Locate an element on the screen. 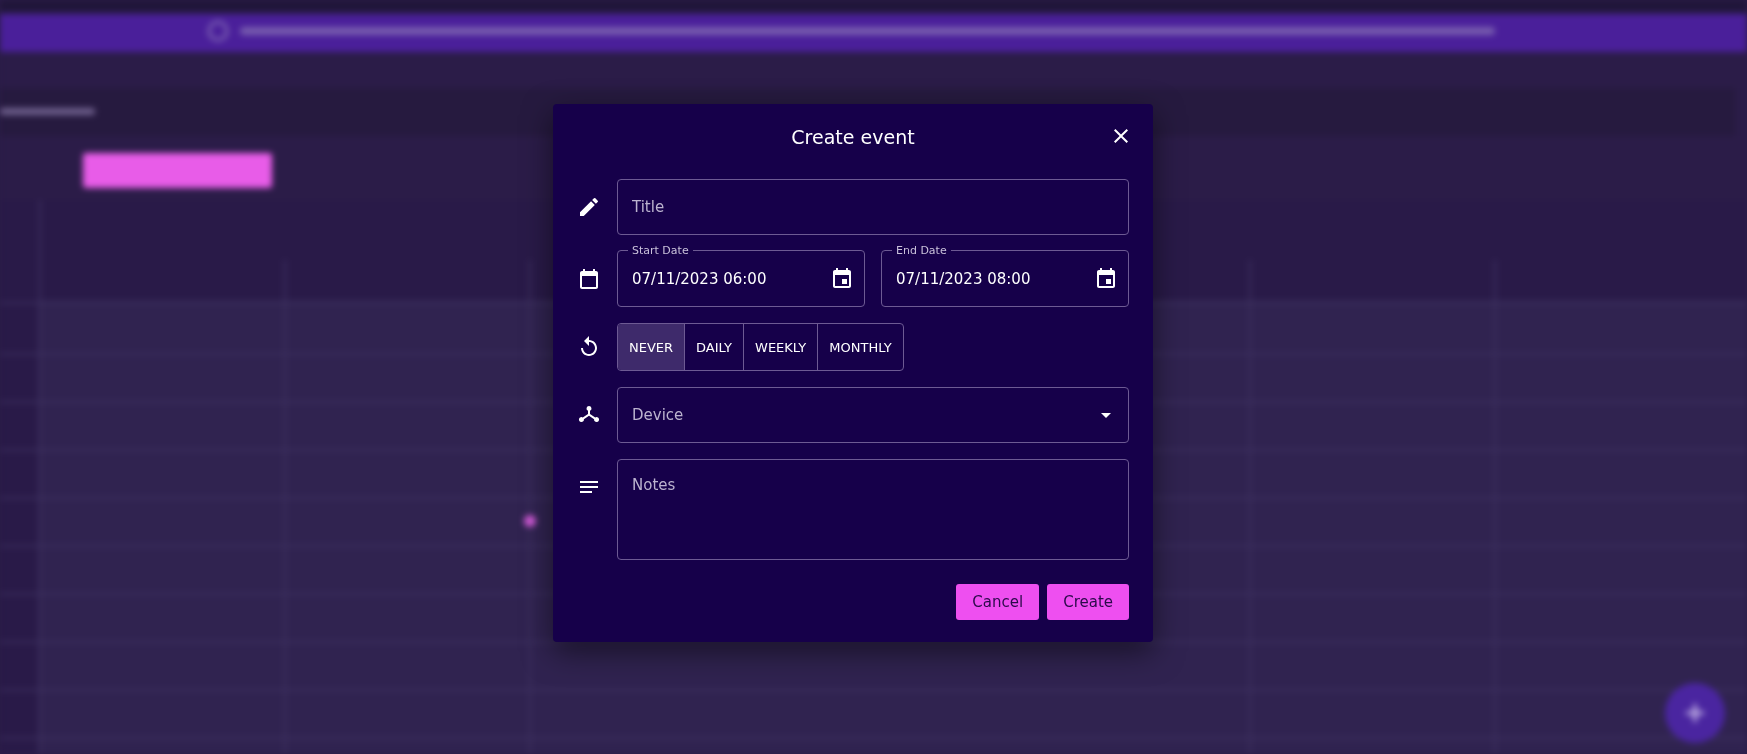  repeat-option: NEVER is located at coordinates (651, 347).